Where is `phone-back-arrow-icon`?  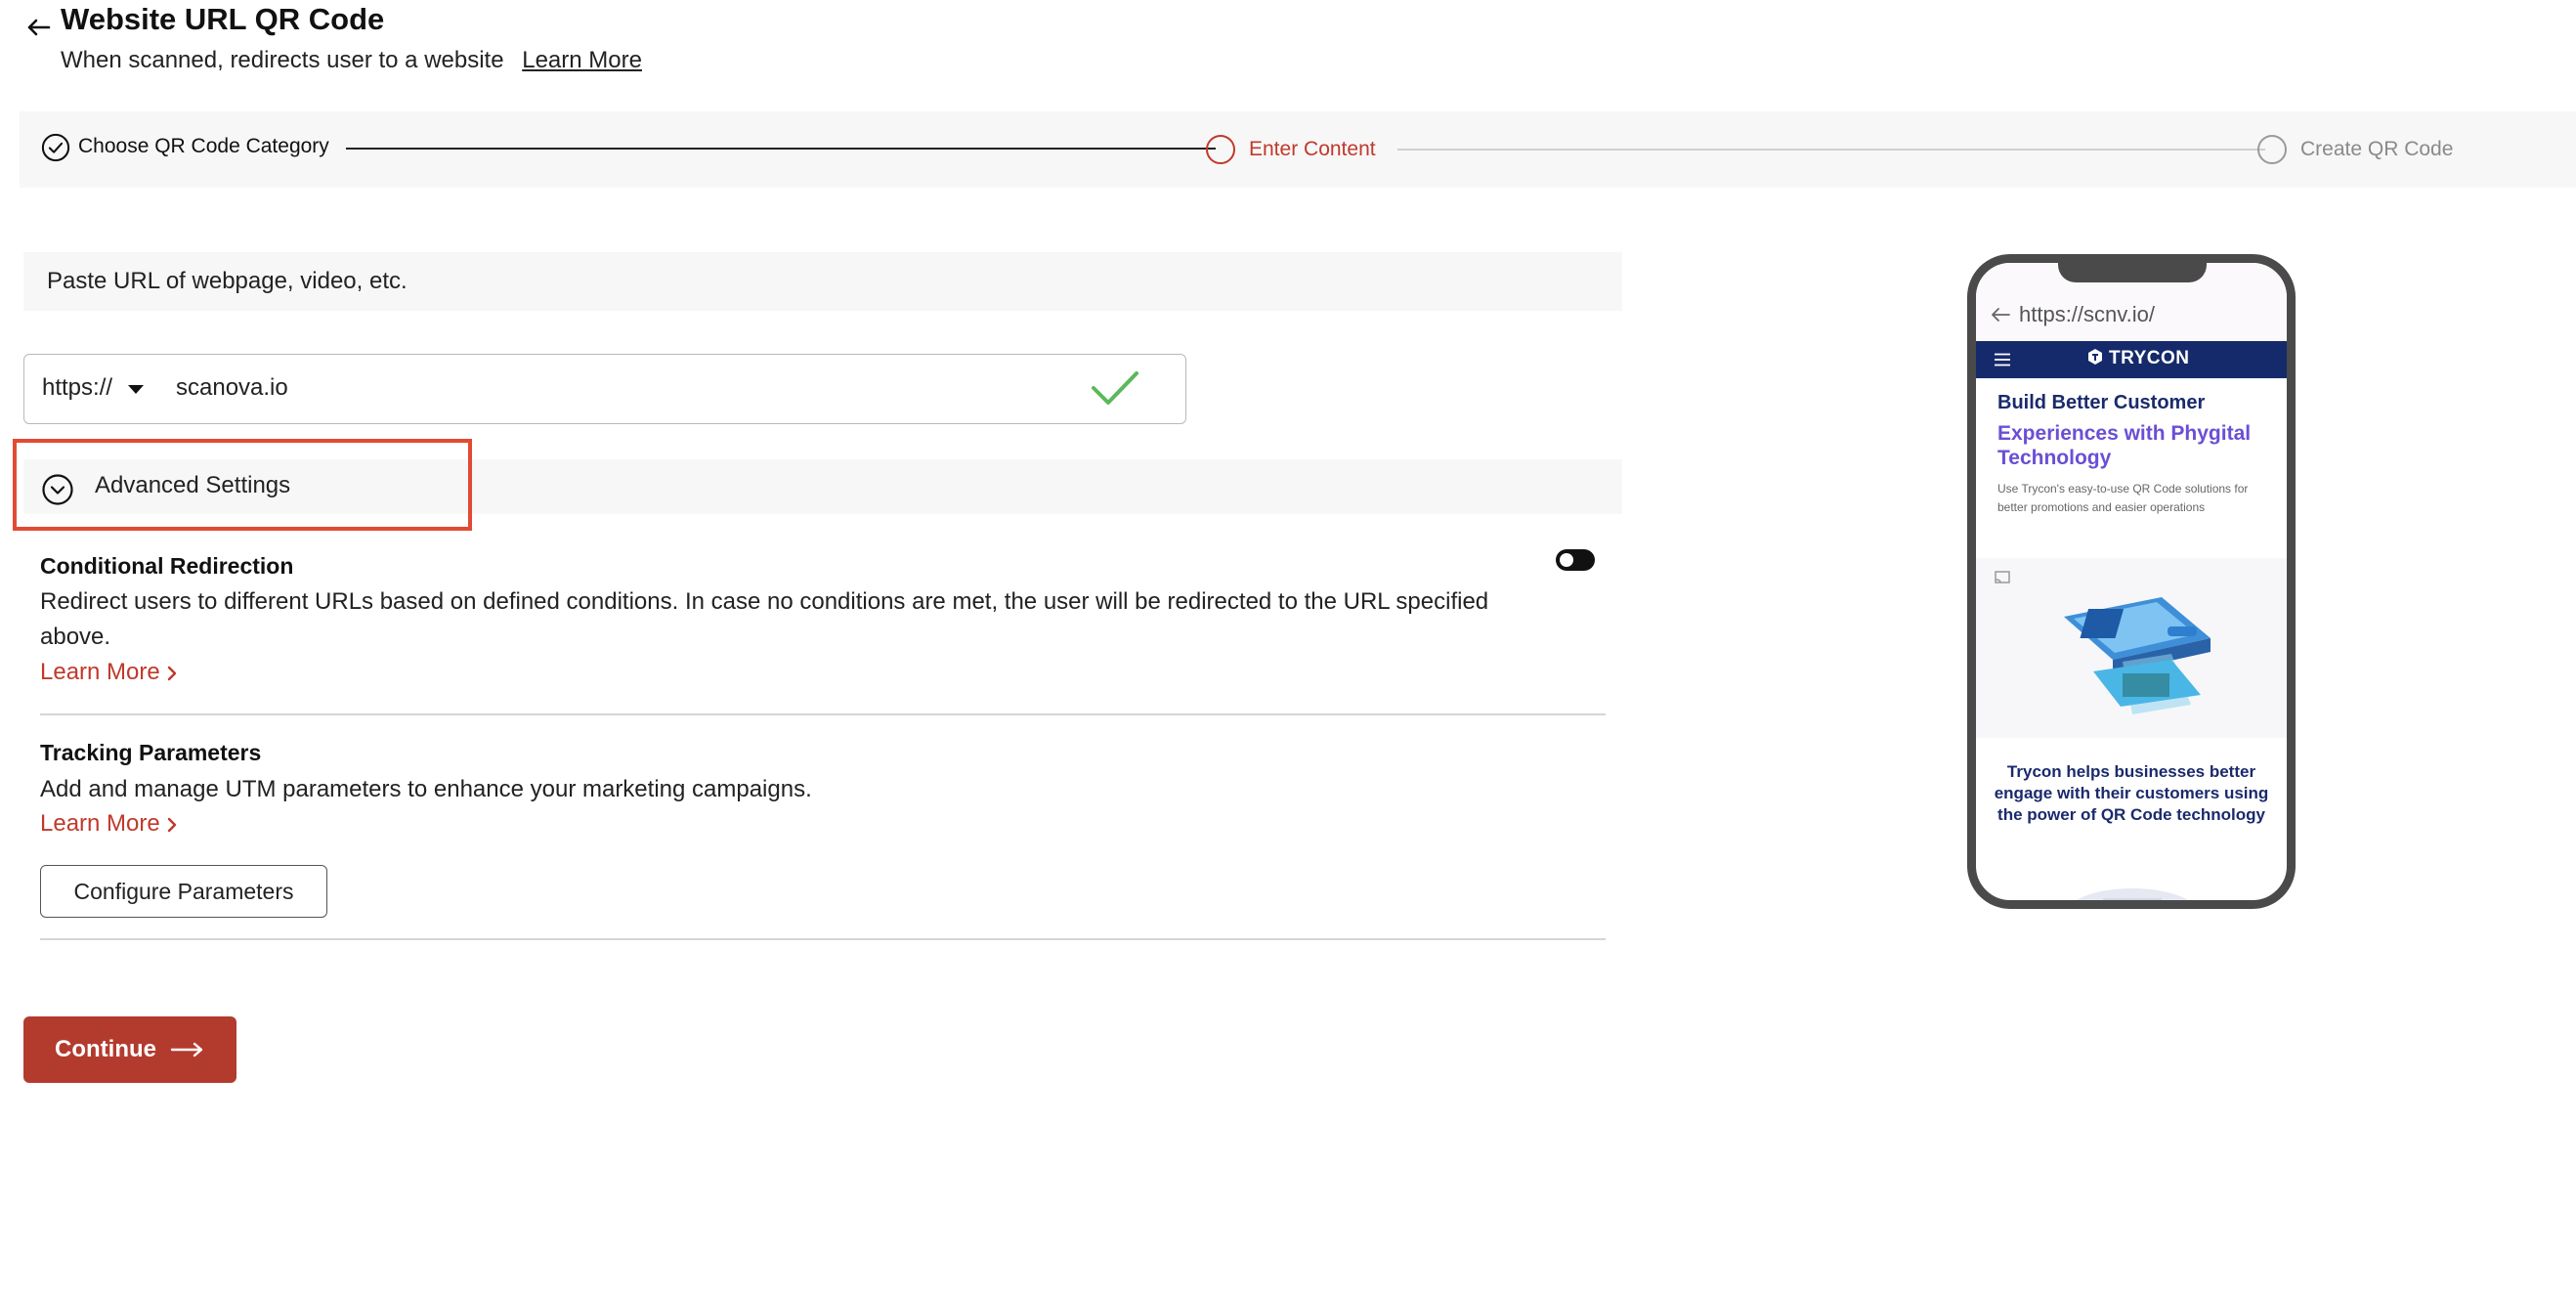 phone-back-arrow-icon is located at coordinates (2001, 315).